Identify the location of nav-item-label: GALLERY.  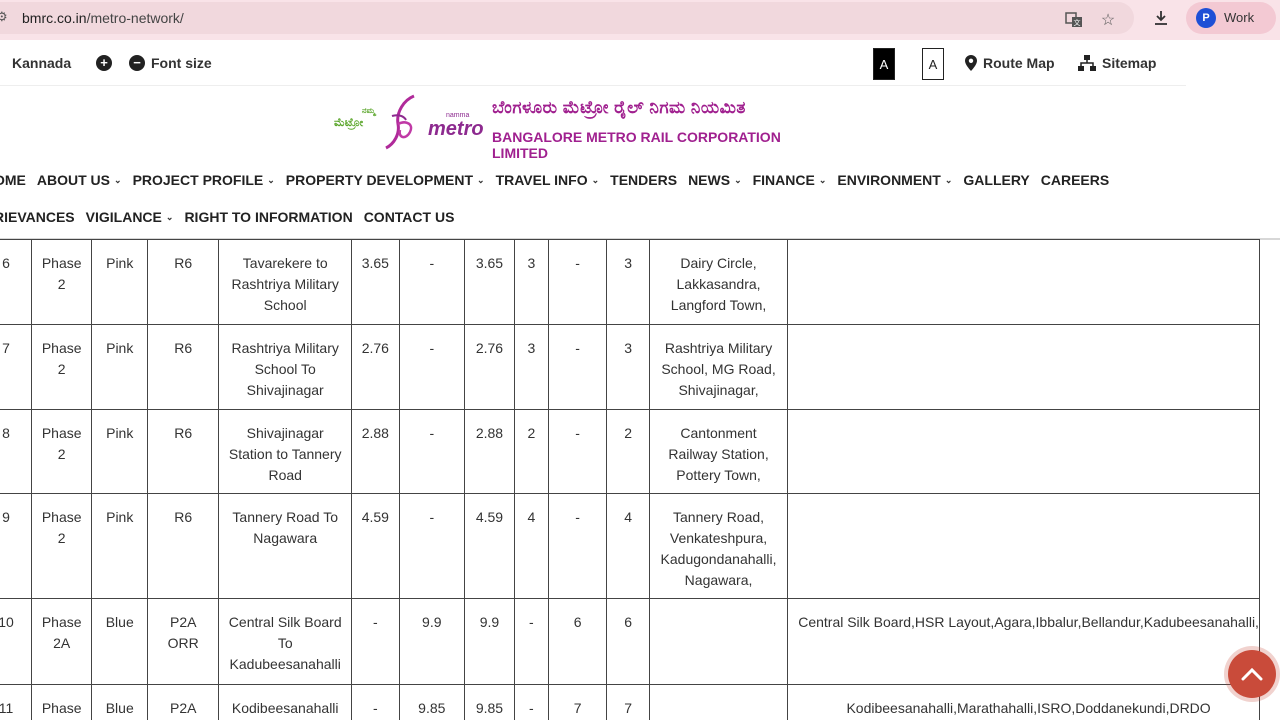
(996, 180).